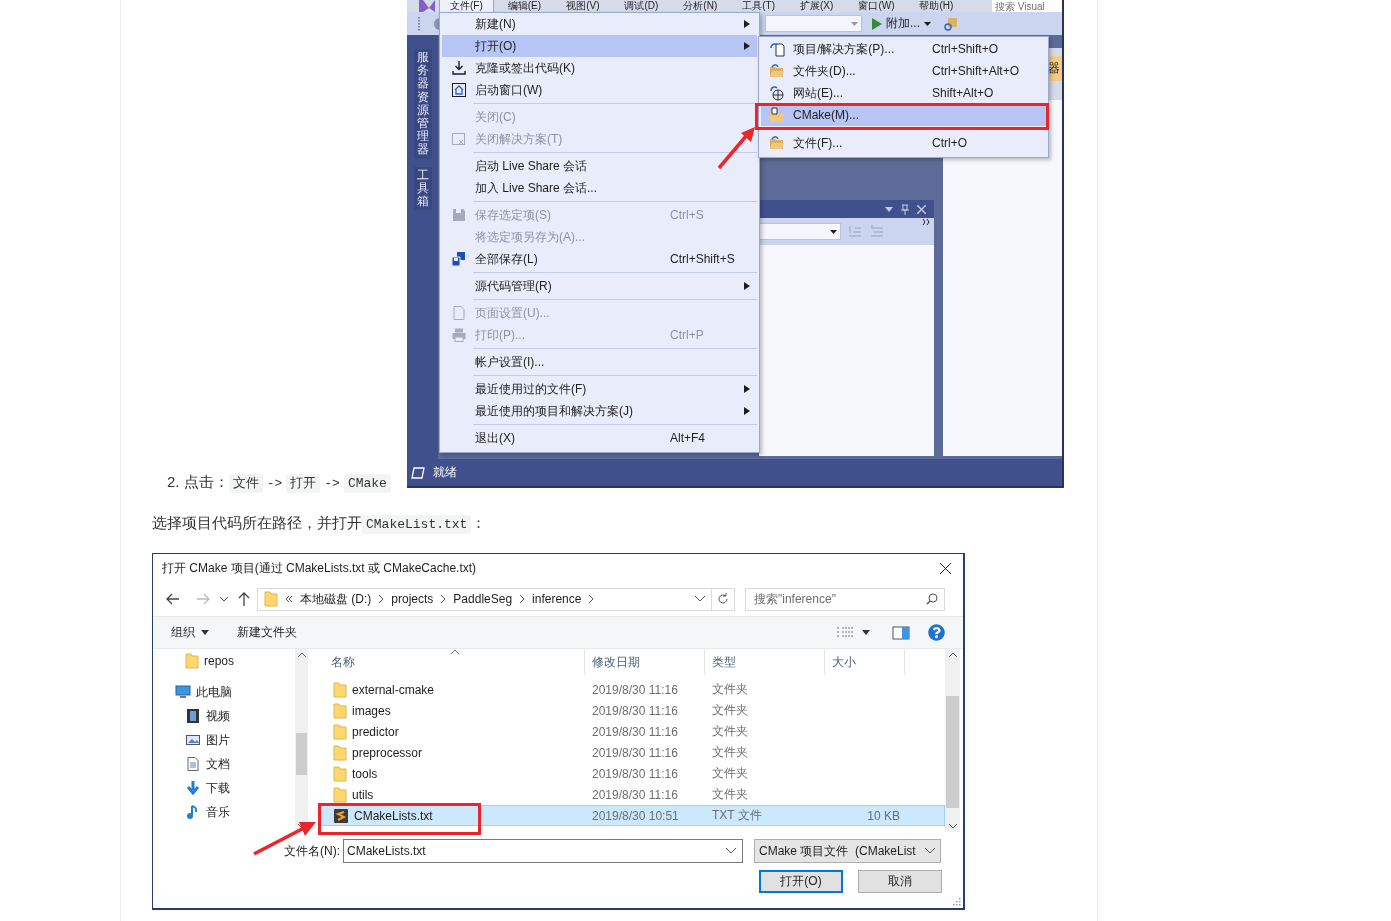  What do you see at coordinates (845, 632) in the screenshot?
I see `view-icon` at bounding box center [845, 632].